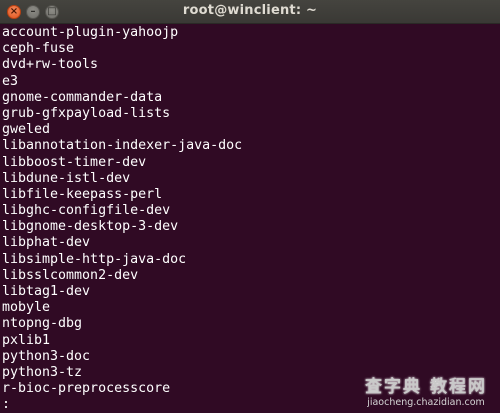 The width and height of the screenshot is (500, 413). Describe the element at coordinates (46, 291) in the screenshot. I see `terminal-line: libtag1-dev` at that location.